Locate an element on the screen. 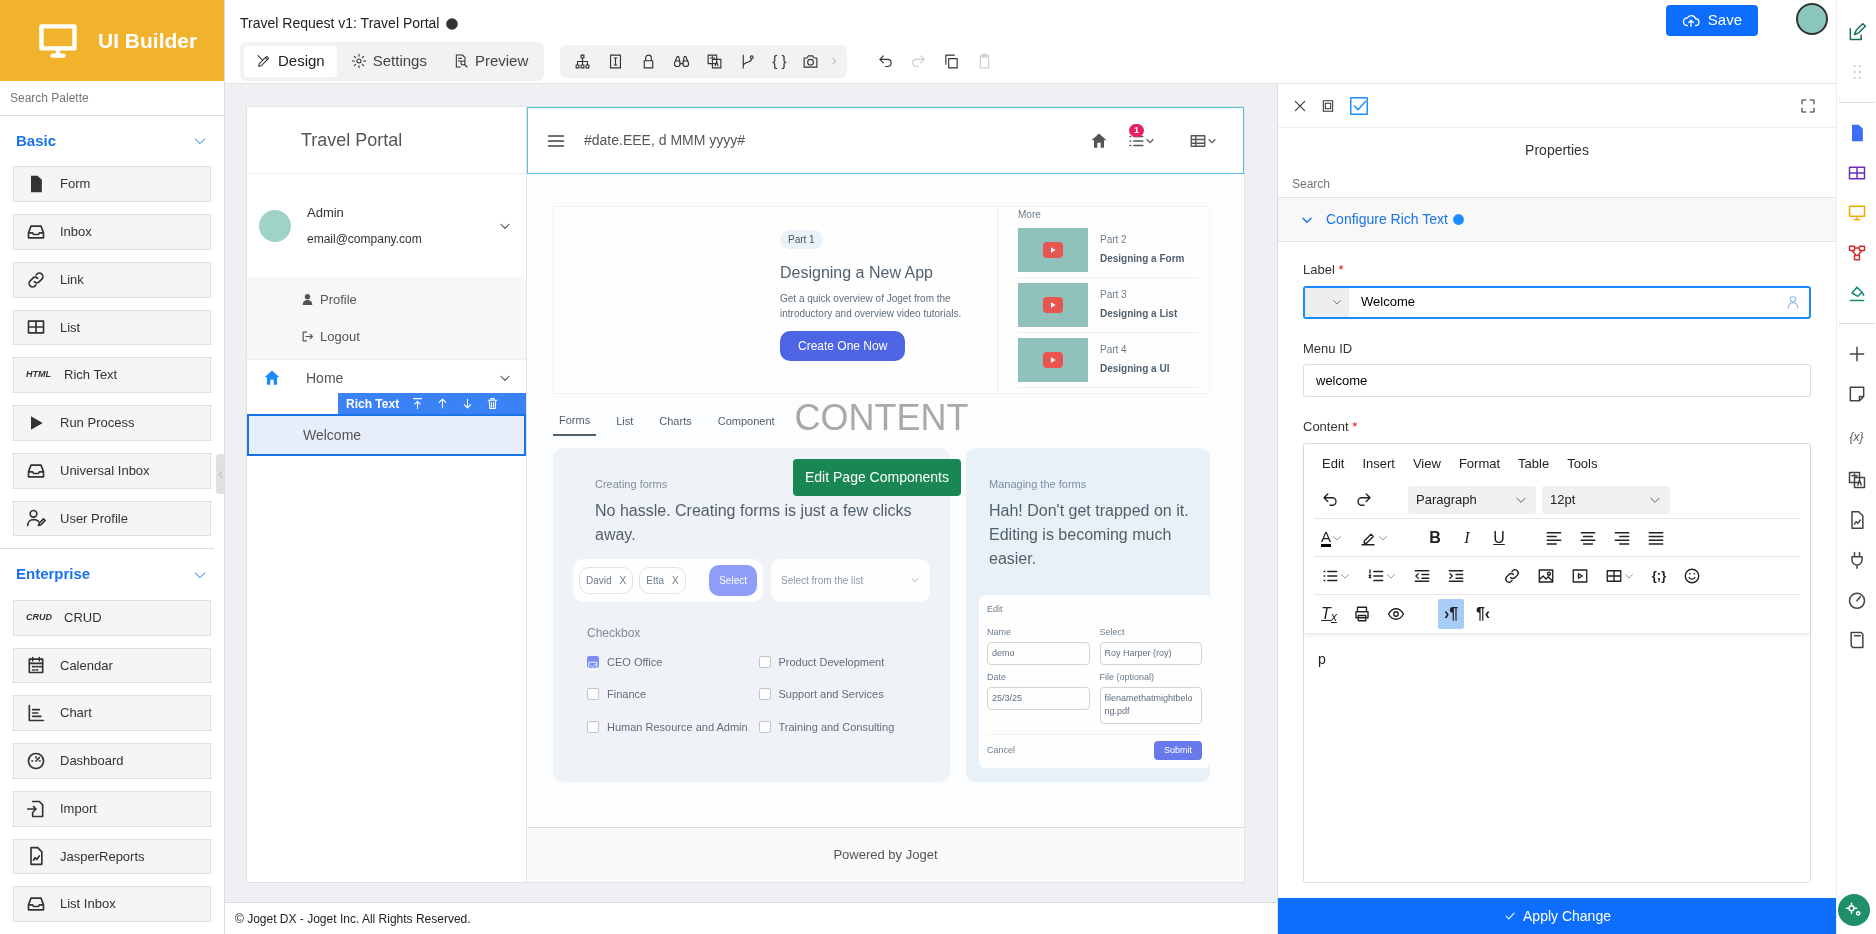  editor-menu: Insert is located at coordinates (1378, 463).